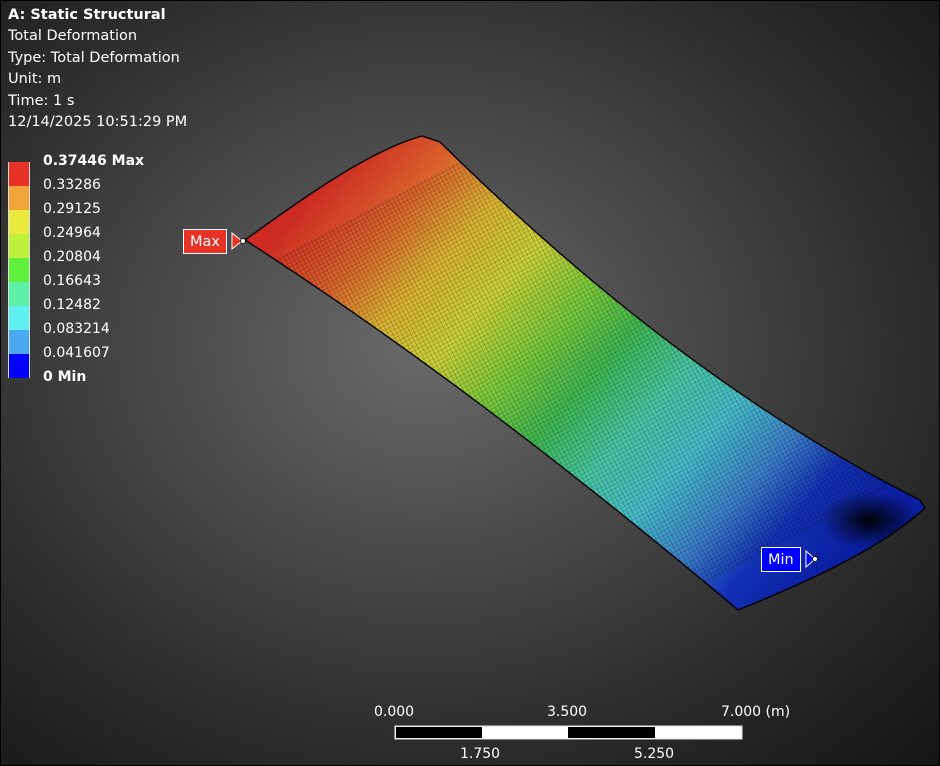 The width and height of the screenshot is (940, 766). What do you see at coordinates (756, 712) in the screenshot?
I see `scale-label-top: 7.000 (m)` at bounding box center [756, 712].